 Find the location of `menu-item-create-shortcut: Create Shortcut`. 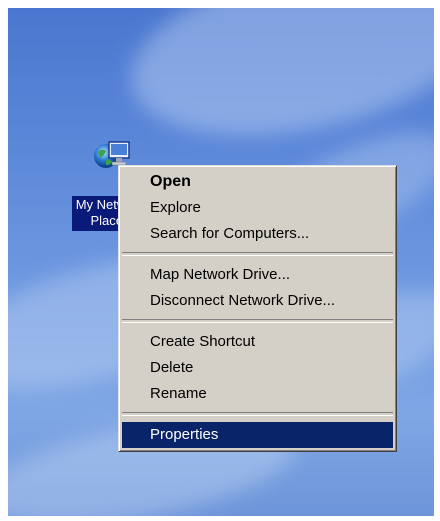

menu-item-create-shortcut: Create Shortcut is located at coordinates (257, 342).